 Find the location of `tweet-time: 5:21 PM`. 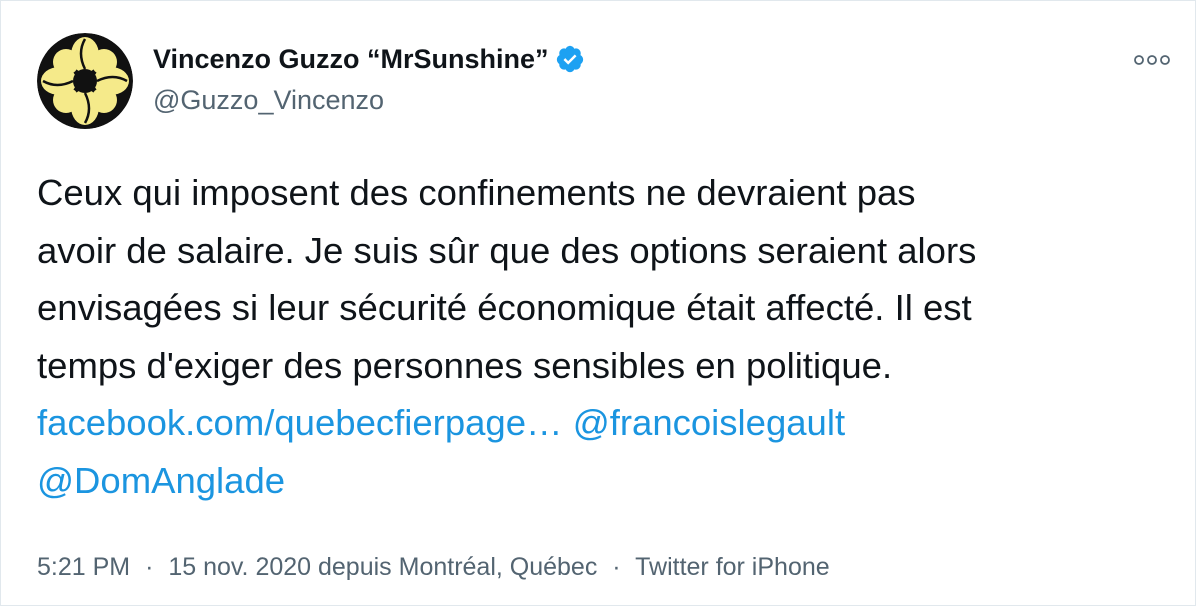

tweet-time: 5:21 PM is located at coordinates (83, 567).